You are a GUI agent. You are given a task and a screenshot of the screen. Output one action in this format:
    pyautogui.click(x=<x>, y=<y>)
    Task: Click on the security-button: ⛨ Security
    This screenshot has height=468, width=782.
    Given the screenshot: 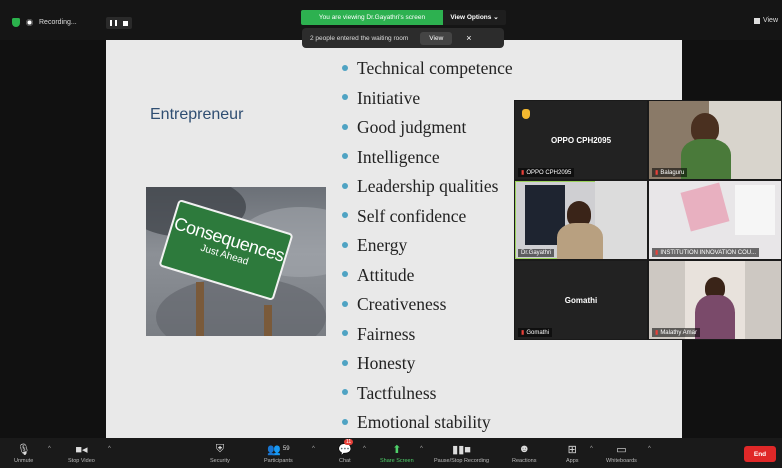 What is the action you would take?
    pyautogui.click(x=220, y=453)
    